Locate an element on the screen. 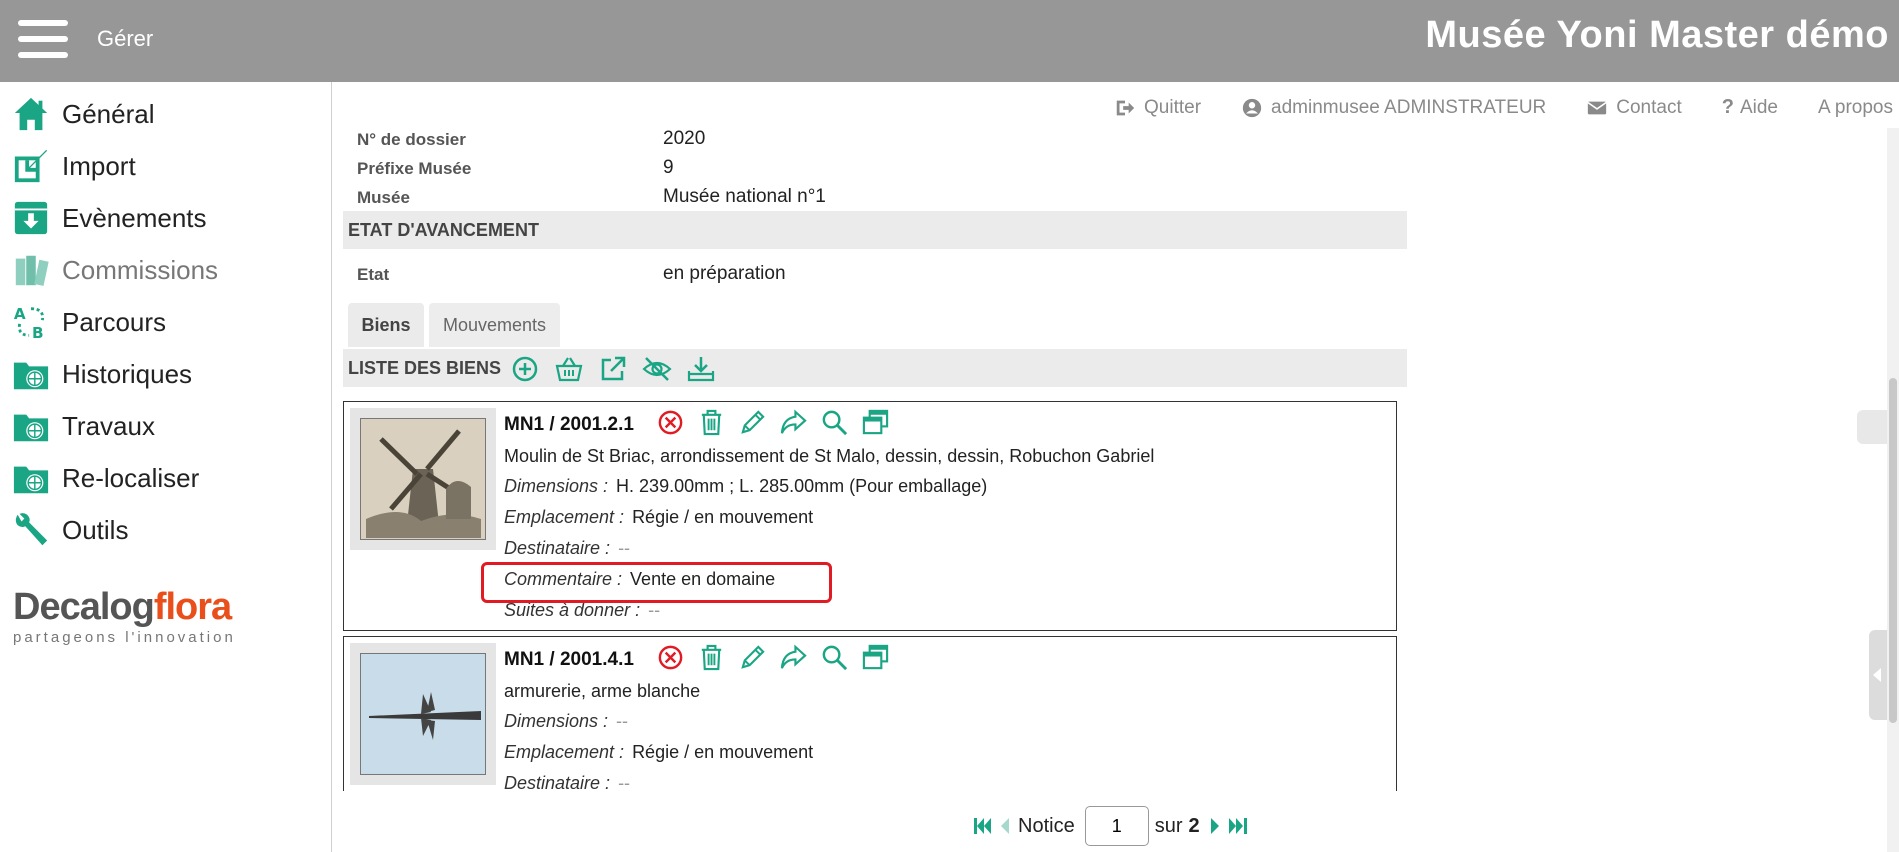 The height and width of the screenshot is (852, 1899). state-value: en préparation is located at coordinates (724, 273).